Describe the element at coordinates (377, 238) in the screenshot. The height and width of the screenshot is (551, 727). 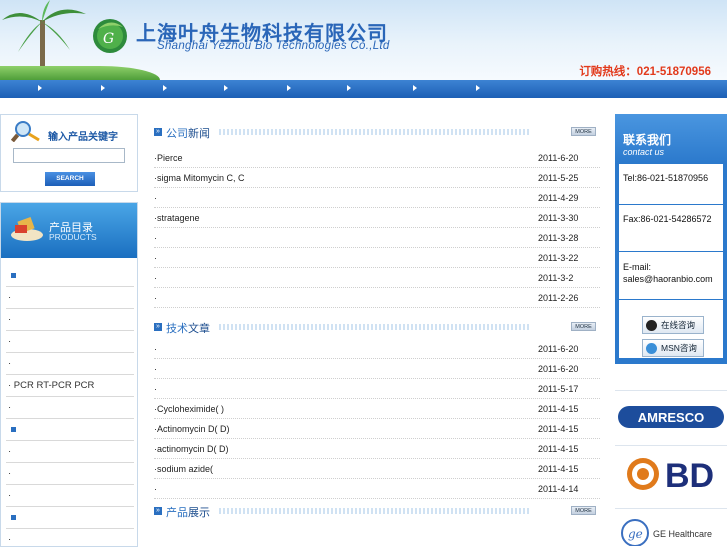
I see `list-item: · 2011-3-28` at that location.